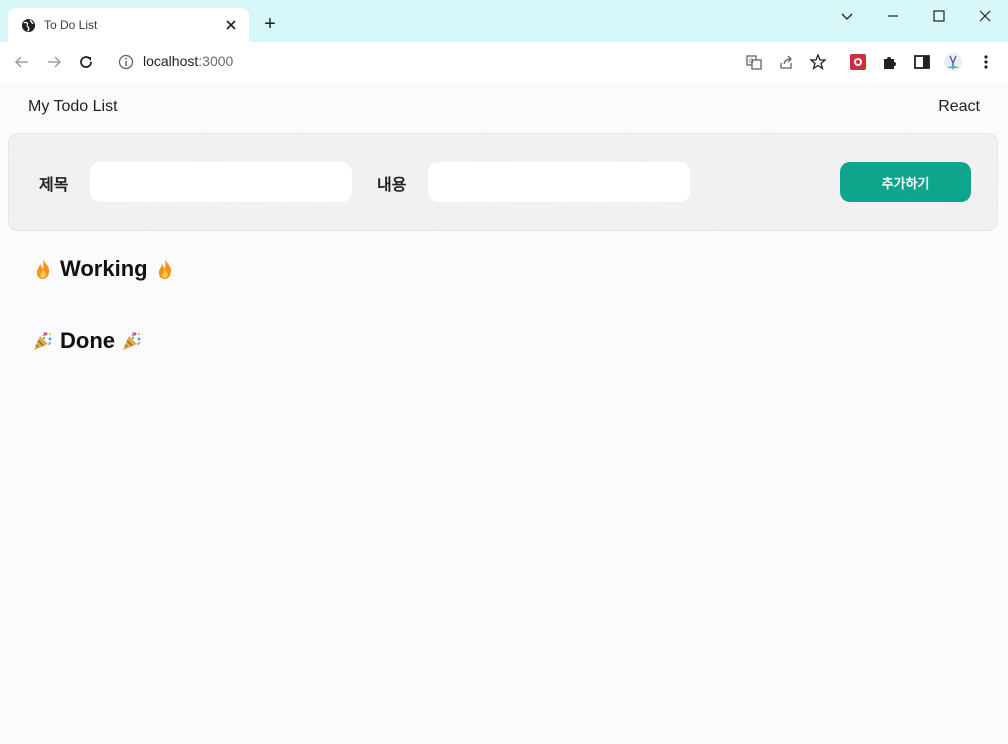  What do you see at coordinates (54, 62) in the screenshot?
I see `forward-arrow-icon` at bounding box center [54, 62].